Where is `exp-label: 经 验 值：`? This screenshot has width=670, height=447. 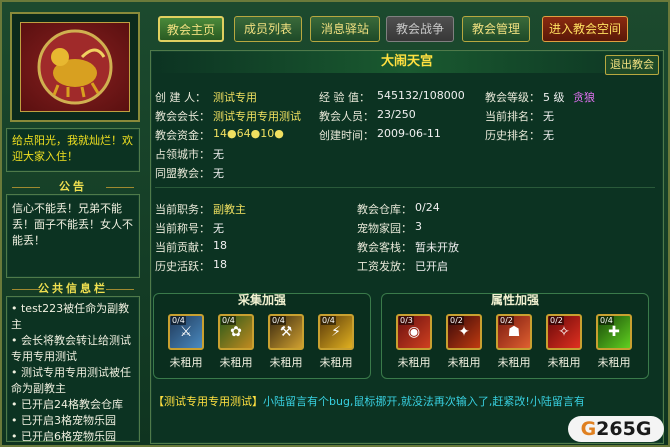 exp-label: 经 验 值： is located at coordinates (344, 97).